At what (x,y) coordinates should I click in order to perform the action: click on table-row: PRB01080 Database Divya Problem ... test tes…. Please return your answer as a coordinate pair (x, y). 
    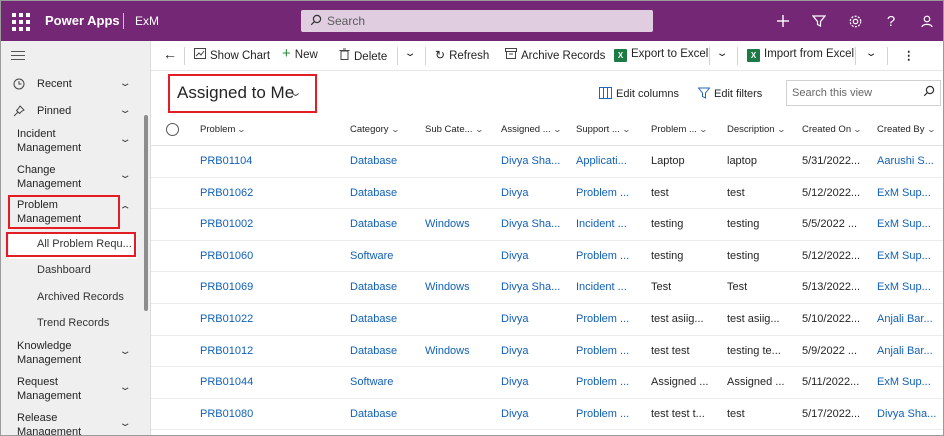
    Looking at the image, I should click on (547, 415).